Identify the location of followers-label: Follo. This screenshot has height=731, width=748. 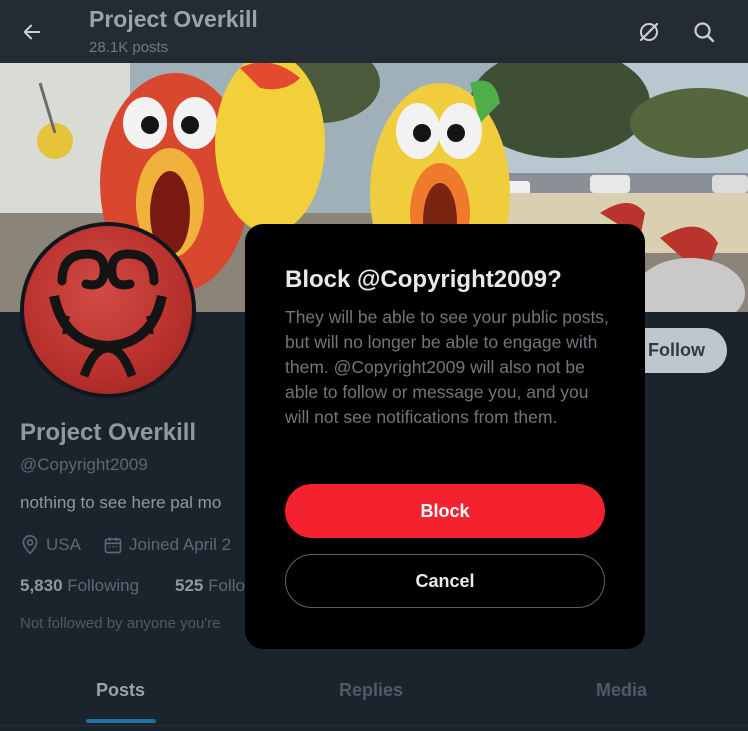
(226, 585).